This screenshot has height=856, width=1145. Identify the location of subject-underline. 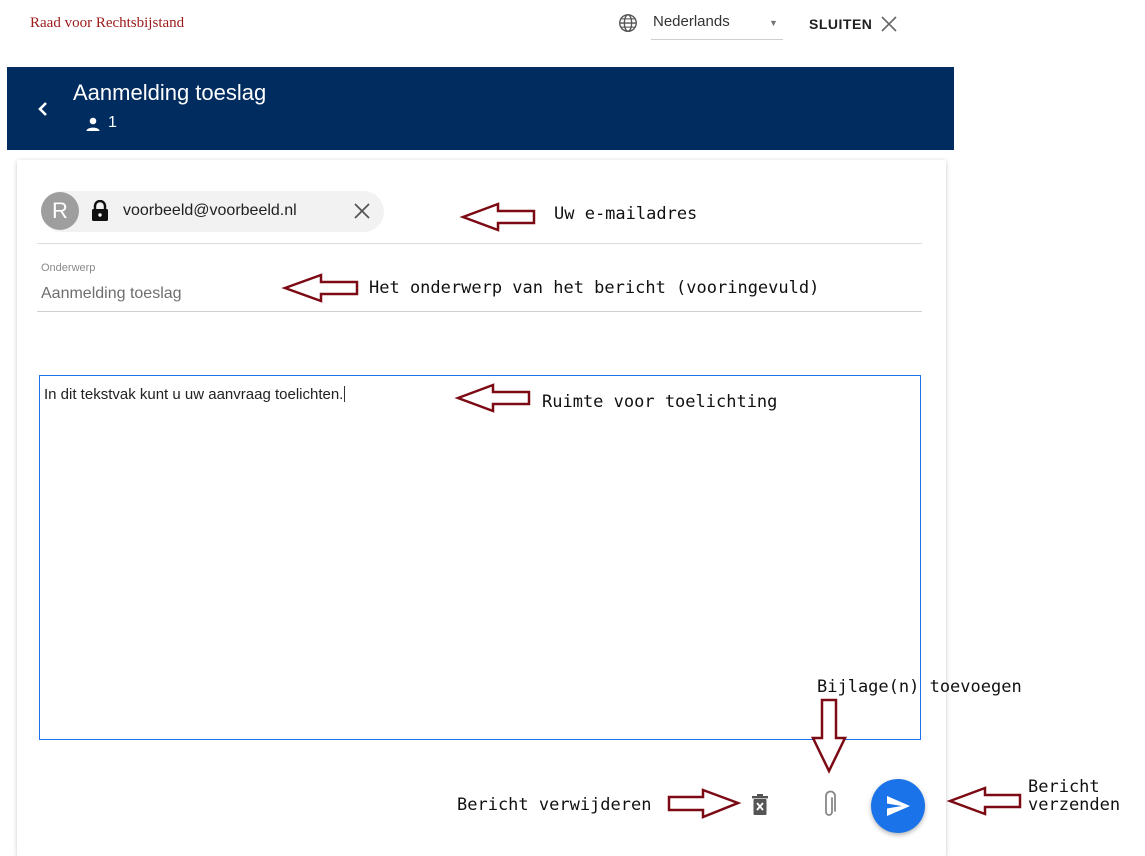
(479, 311).